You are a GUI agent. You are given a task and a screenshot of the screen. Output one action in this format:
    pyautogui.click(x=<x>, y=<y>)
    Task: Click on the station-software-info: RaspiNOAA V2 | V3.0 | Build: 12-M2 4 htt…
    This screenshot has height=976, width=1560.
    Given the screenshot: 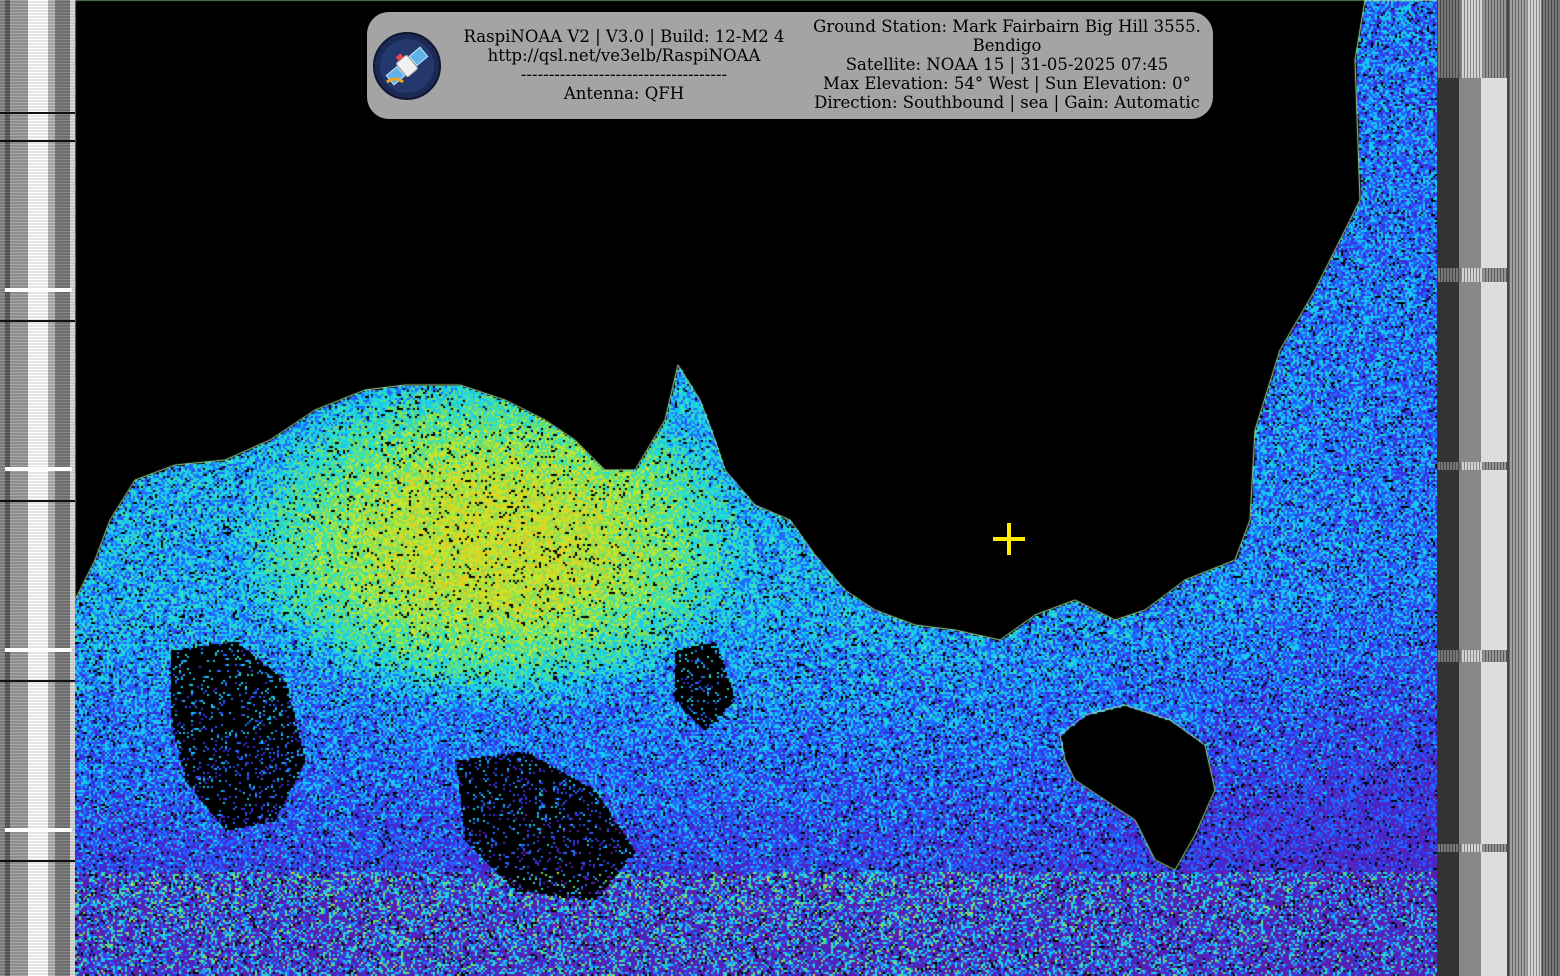 What is the action you would take?
    pyautogui.click(x=624, y=65)
    